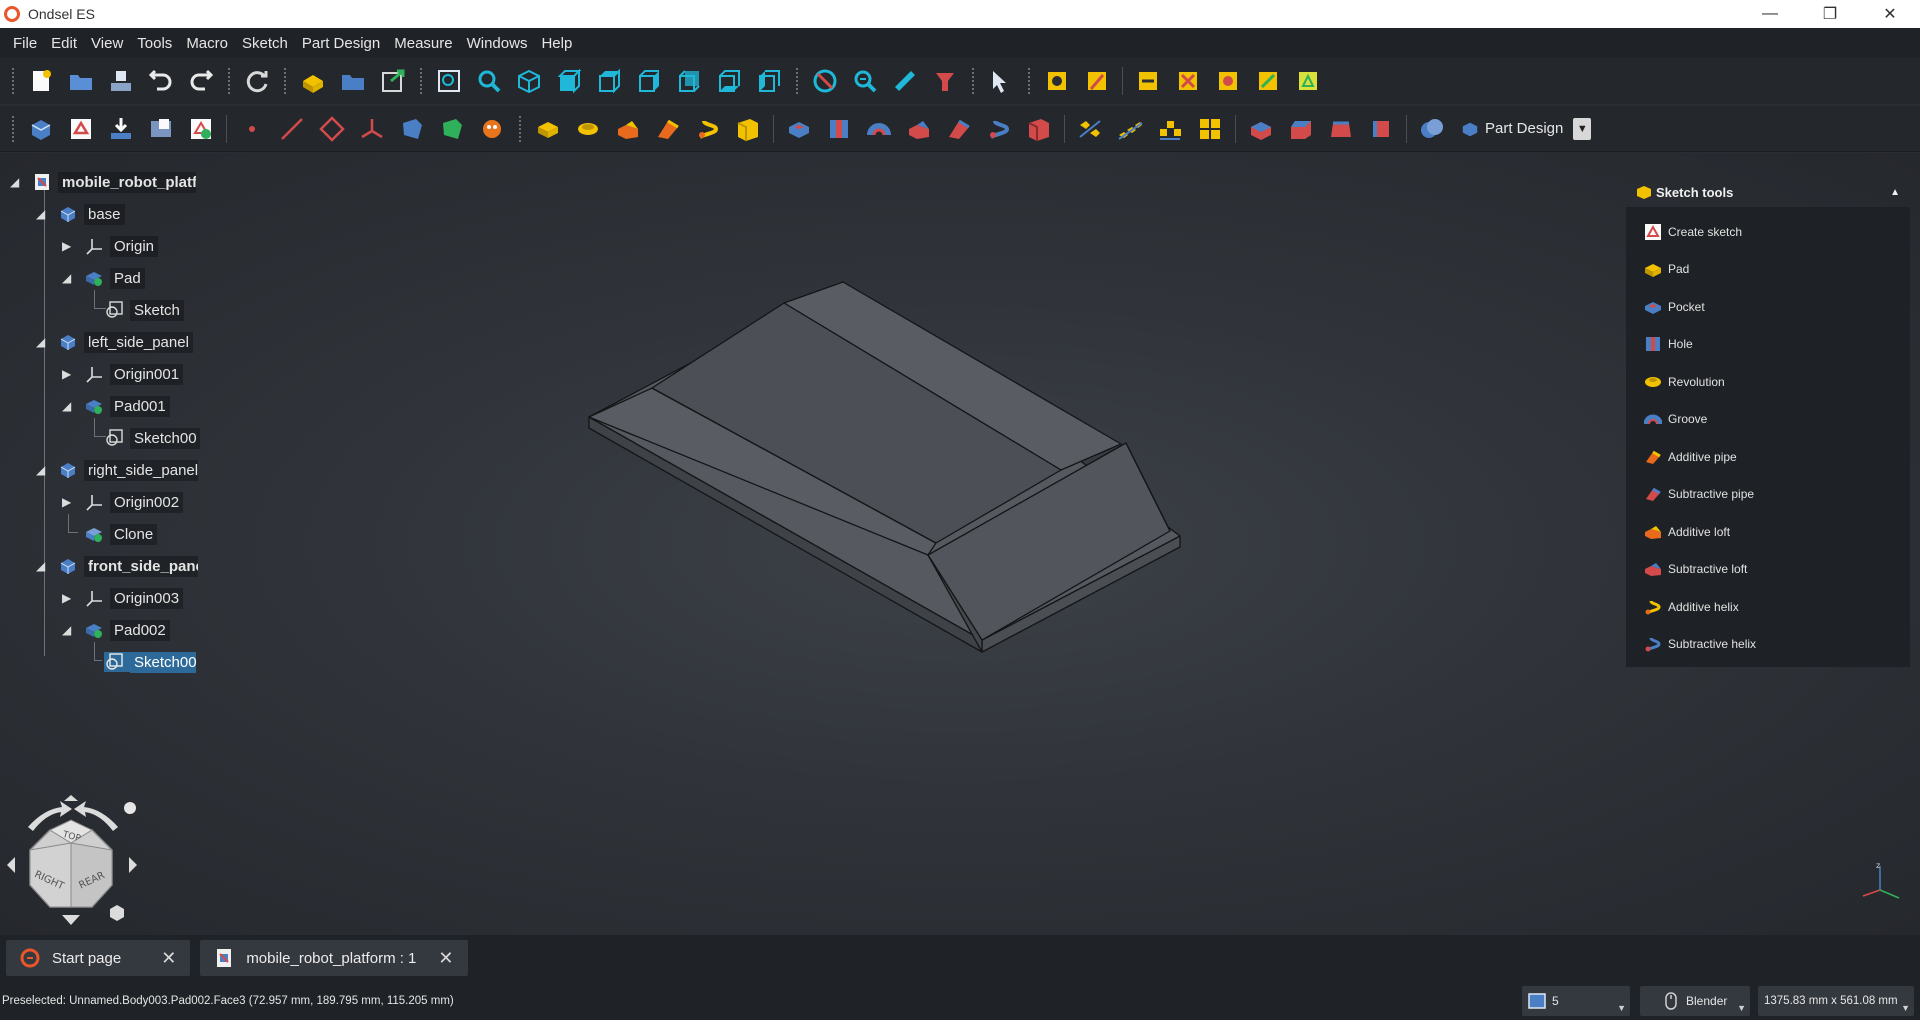 The image size is (1920, 1020). Describe the element at coordinates (1836, 1001) in the screenshot. I see `dimensions-dropdown: 1375.83 mm x 561.08 mm ▼` at that location.